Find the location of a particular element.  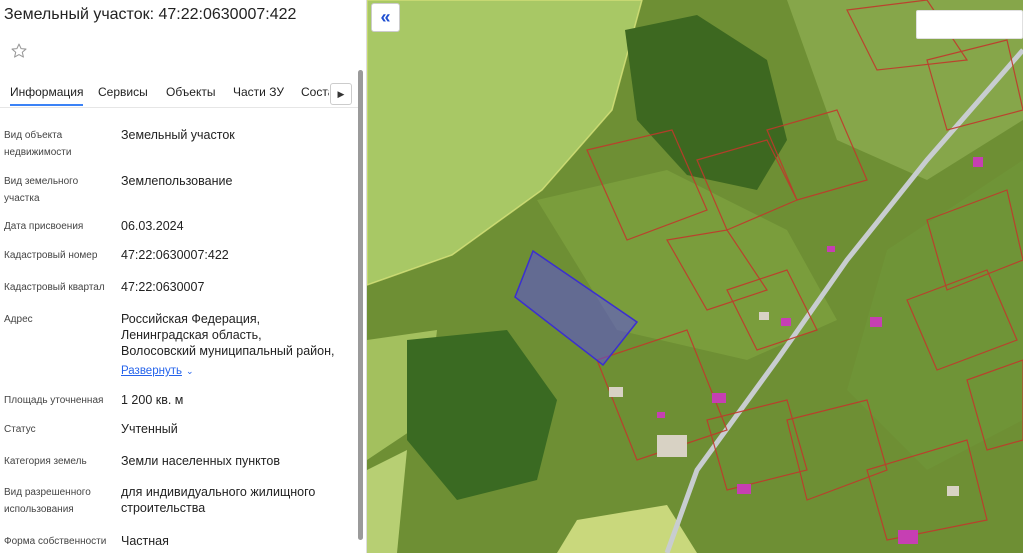

info-value: 06.03.2024 is located at coordinates (152, 226).